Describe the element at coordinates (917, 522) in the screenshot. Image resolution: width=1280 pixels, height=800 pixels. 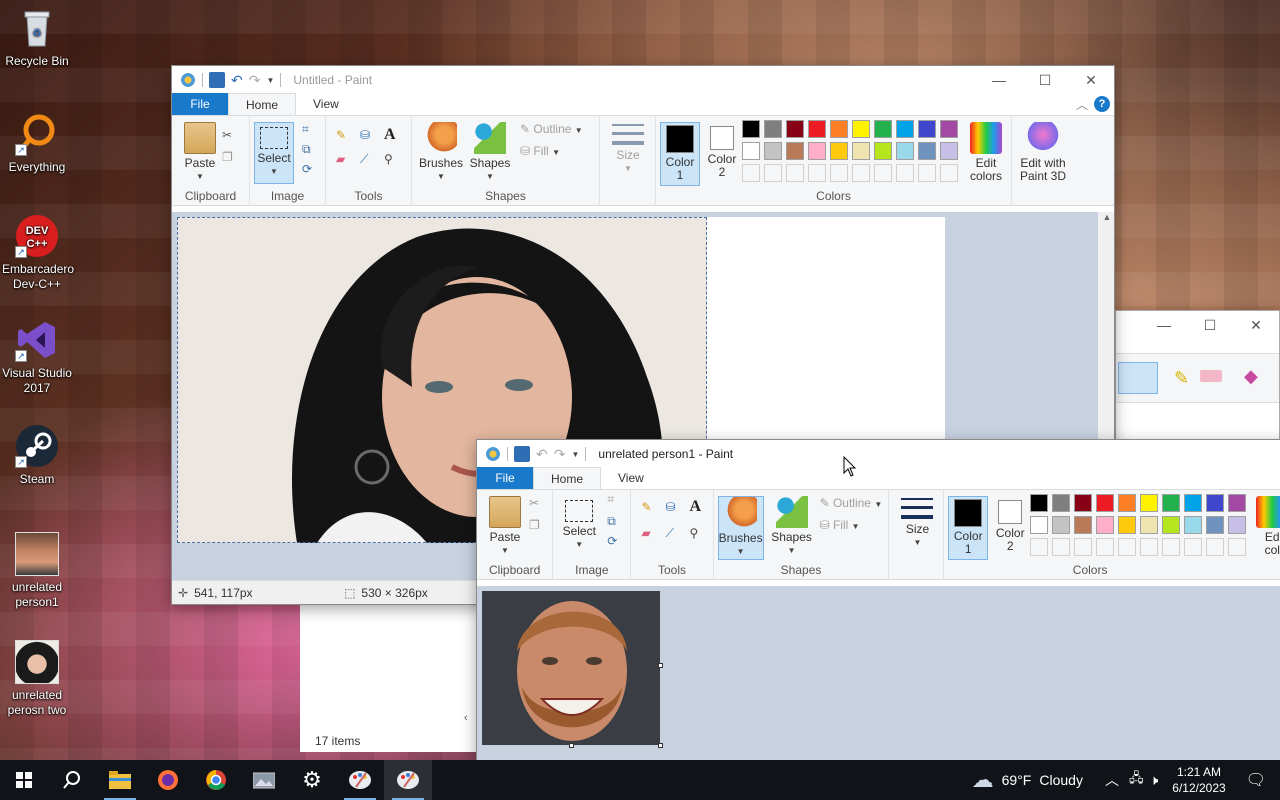
I see `size-button: Size ▼` at that location.